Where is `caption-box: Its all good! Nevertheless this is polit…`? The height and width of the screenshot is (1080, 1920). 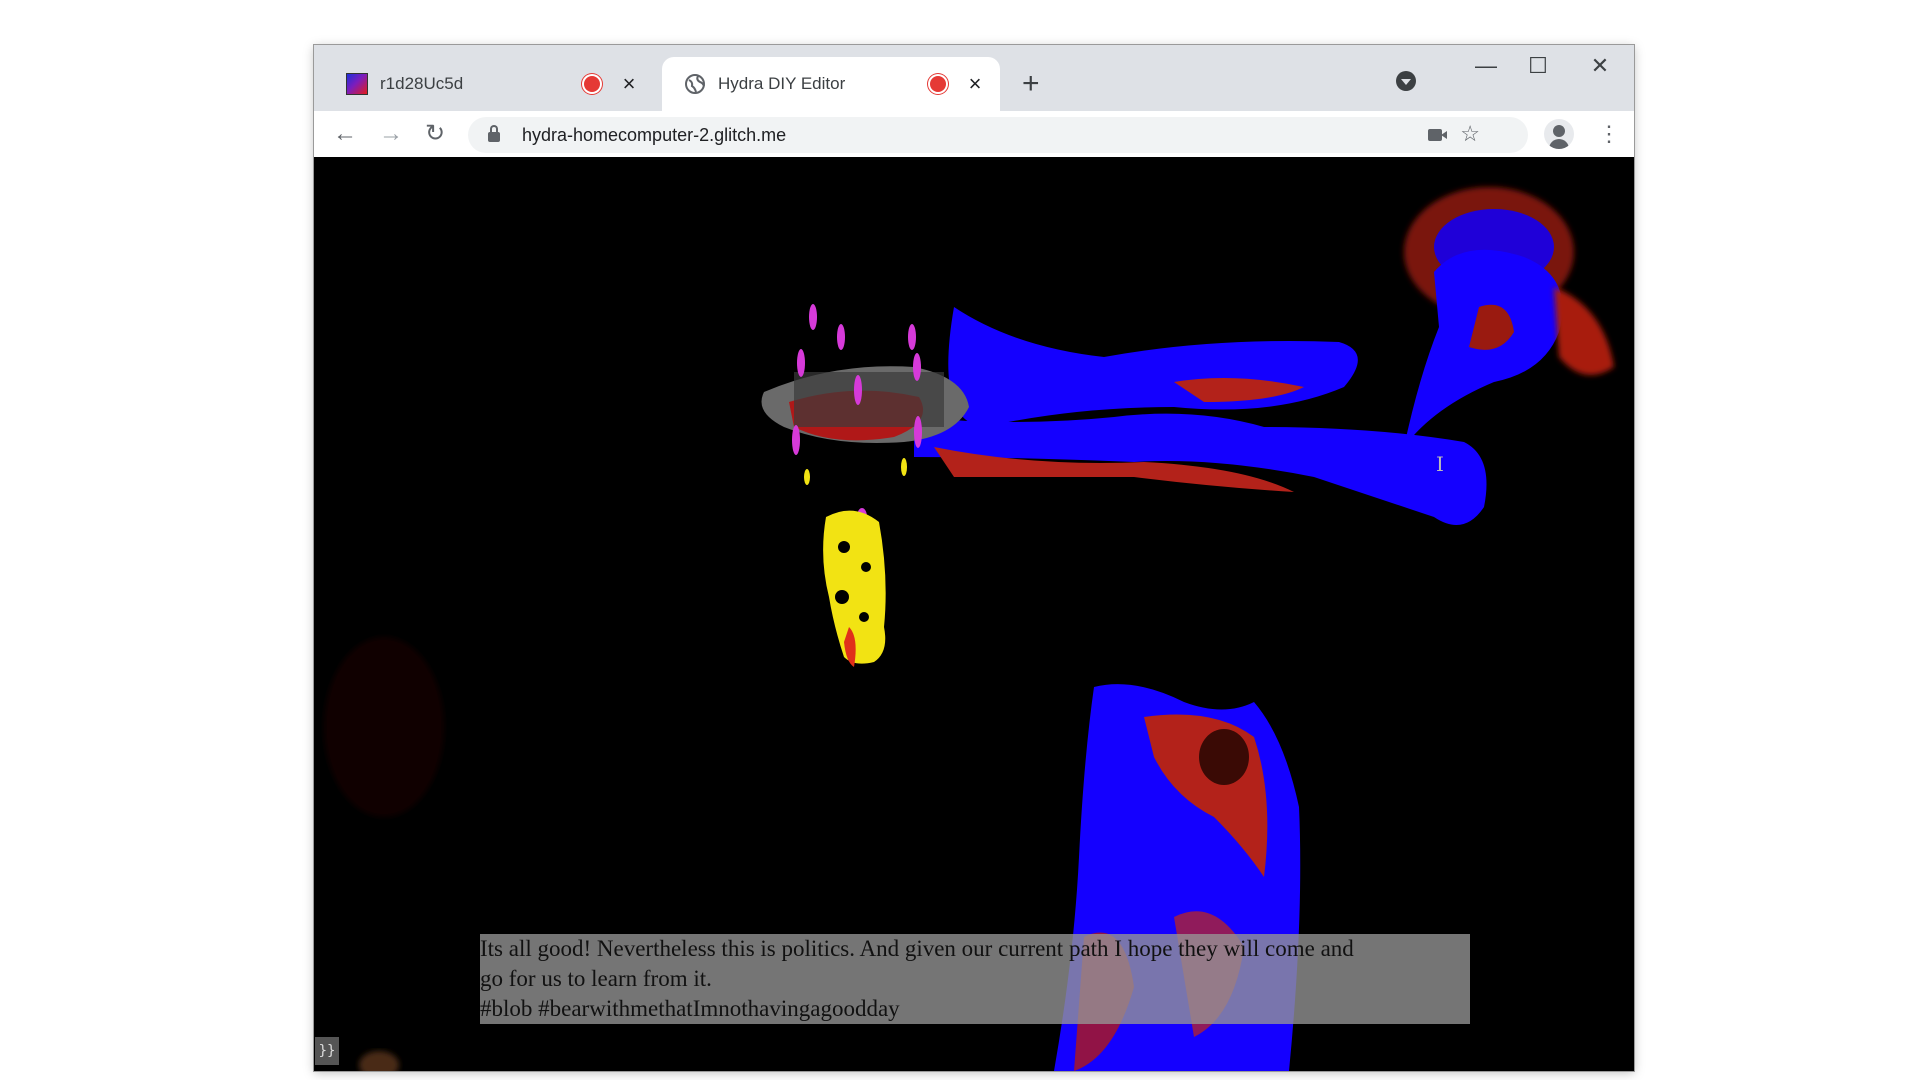 caption-box: Its all good! Nevertheless this is polit… is located at coordinates (975, 979).